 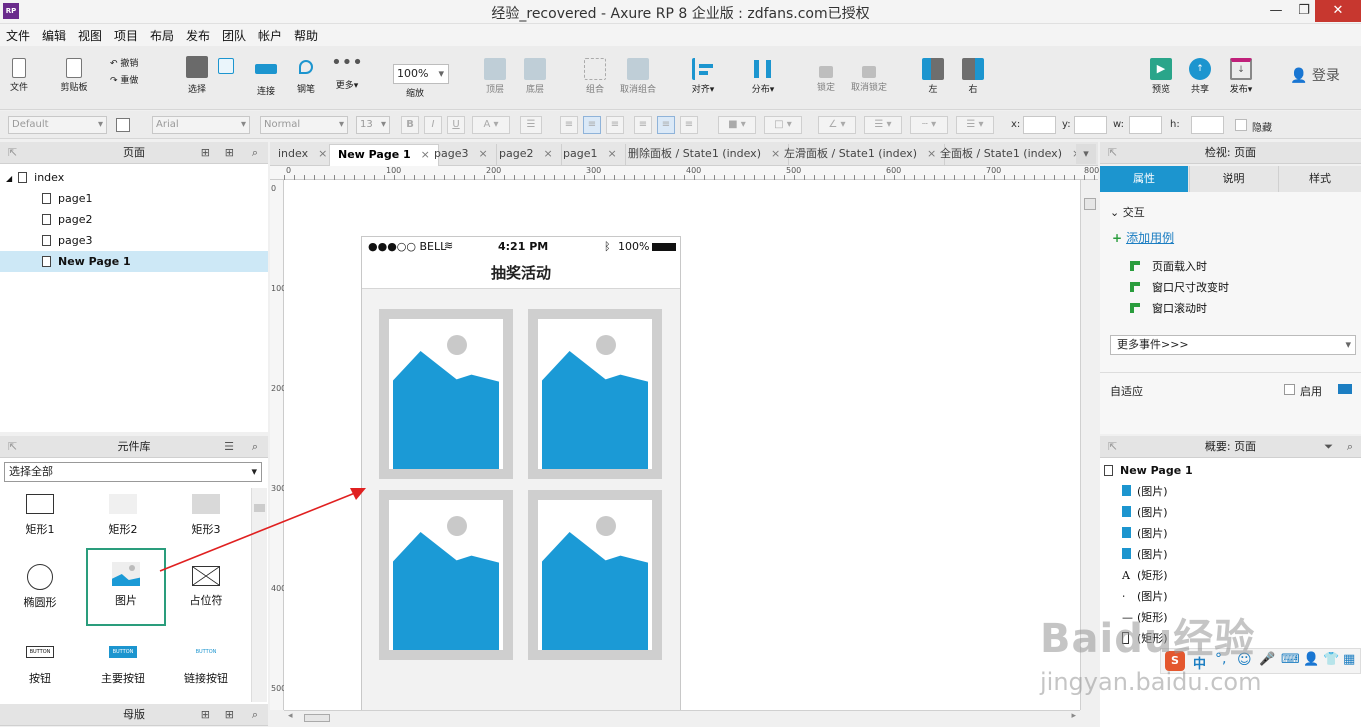 I want to click on more-events-select: 更多事件>>> ▾, so click(x=1233, y=345).